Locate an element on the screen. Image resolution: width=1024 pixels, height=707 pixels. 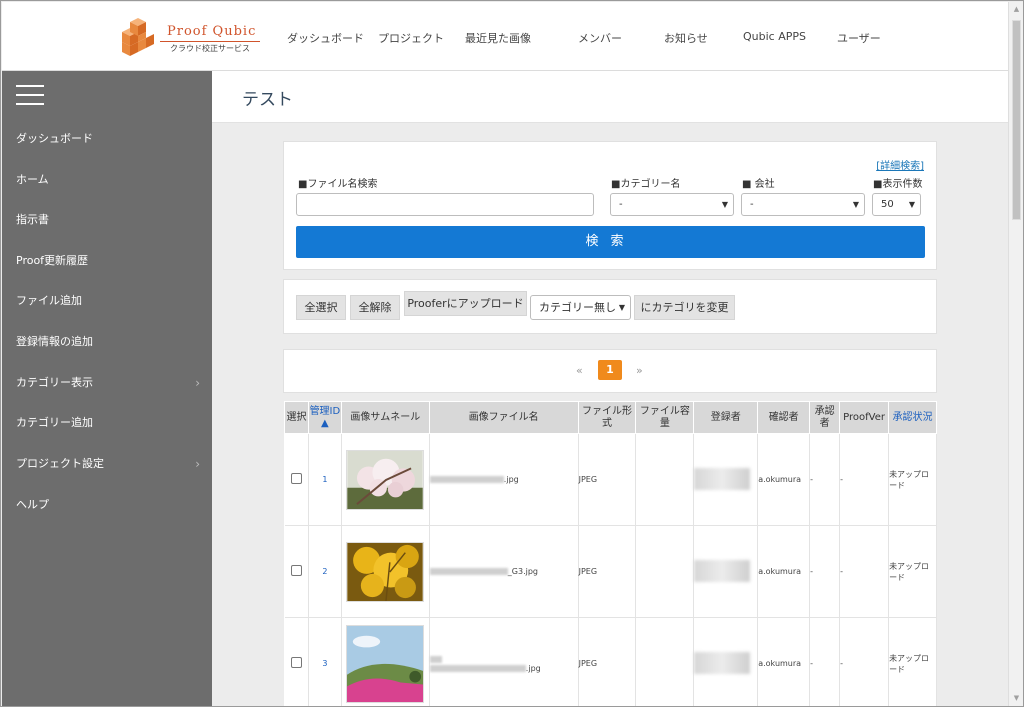
topnav-dashboard: ダッシュボード is located at coordinates (325, 38).